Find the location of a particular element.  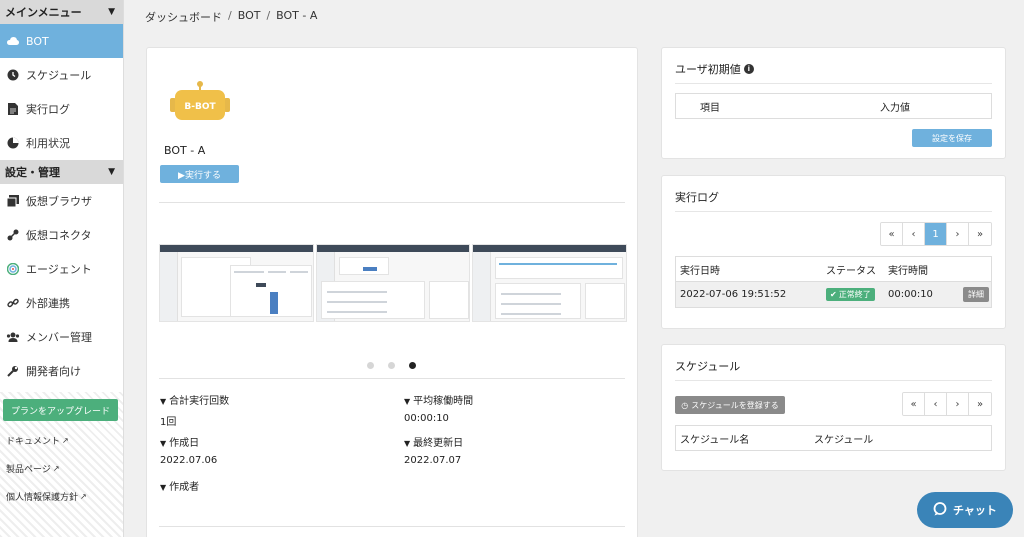

bot-logo-text: B-BOT is located at coordinates (200, 107).